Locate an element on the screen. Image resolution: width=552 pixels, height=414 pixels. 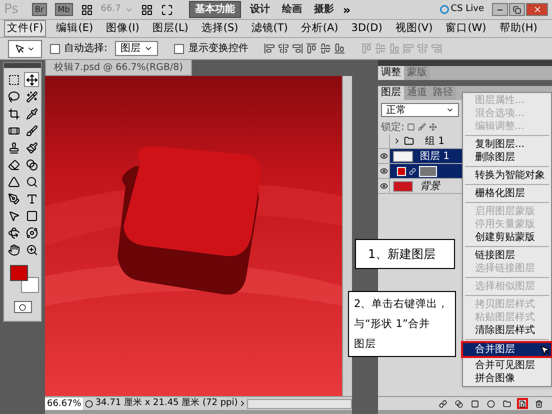
layer-name: 图层 1 is located at coordinates (435, 157).